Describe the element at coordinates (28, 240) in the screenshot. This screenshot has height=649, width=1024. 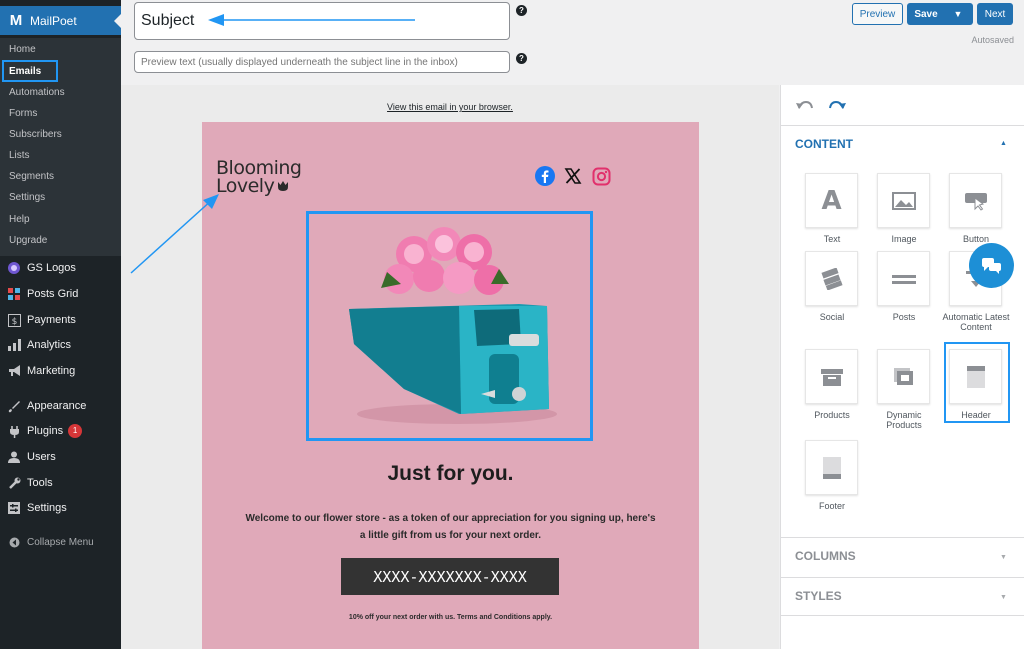
I see `submenu-upgrade: Upgrade` at that location.